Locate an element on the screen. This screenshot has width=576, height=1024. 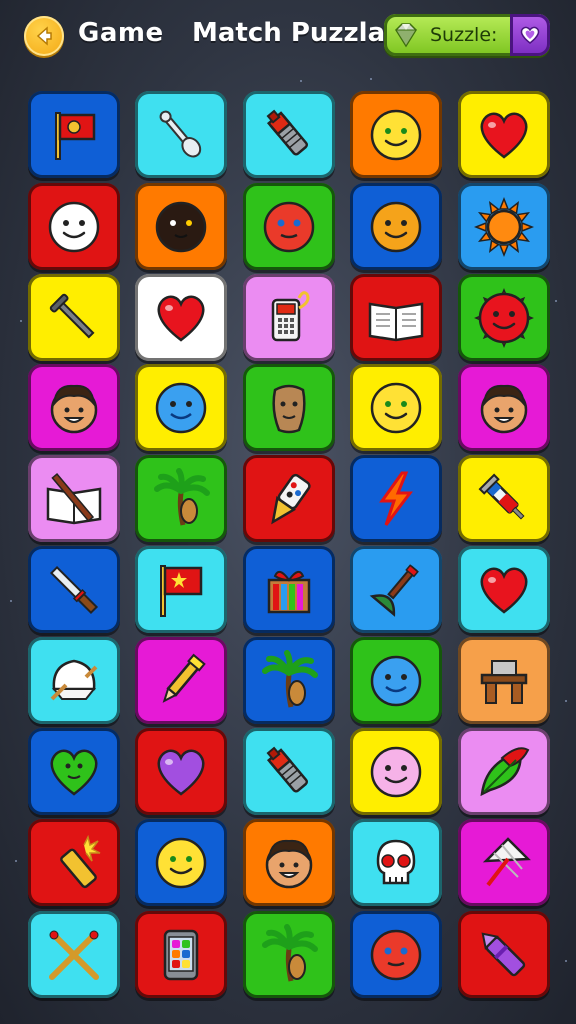
red-flag-icon is located at coordinates (75, 135).